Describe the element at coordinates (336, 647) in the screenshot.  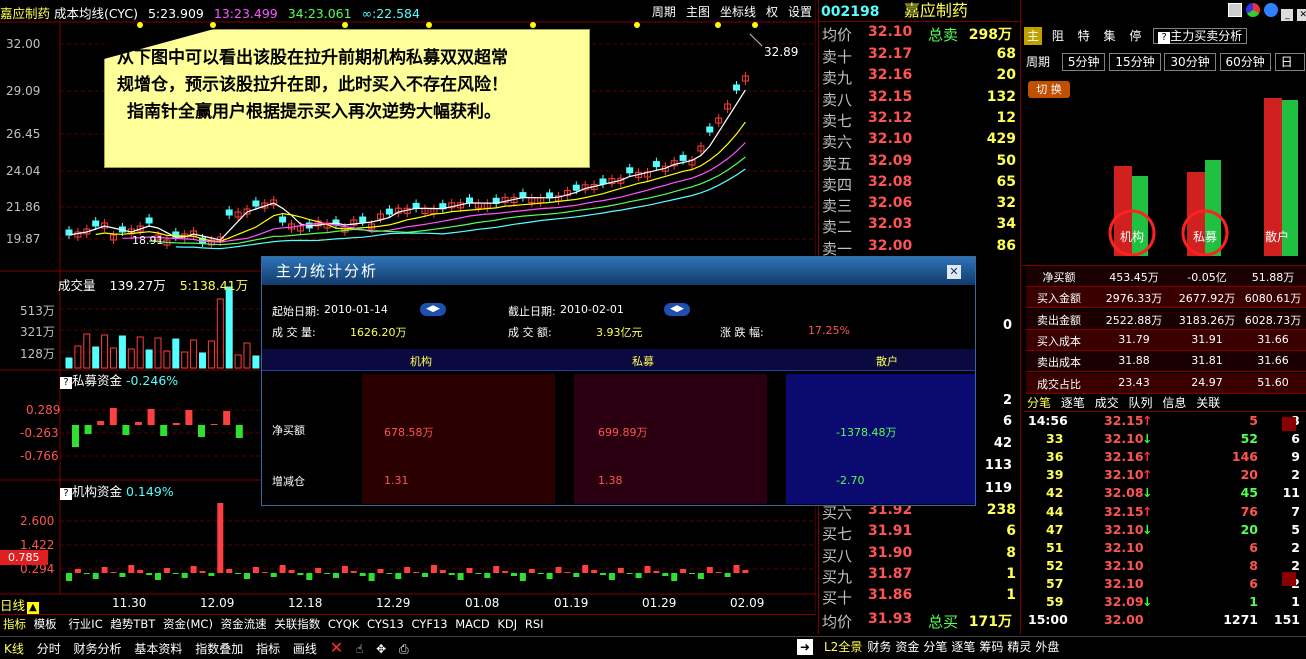
I see `close-icon: ✕` at that location.